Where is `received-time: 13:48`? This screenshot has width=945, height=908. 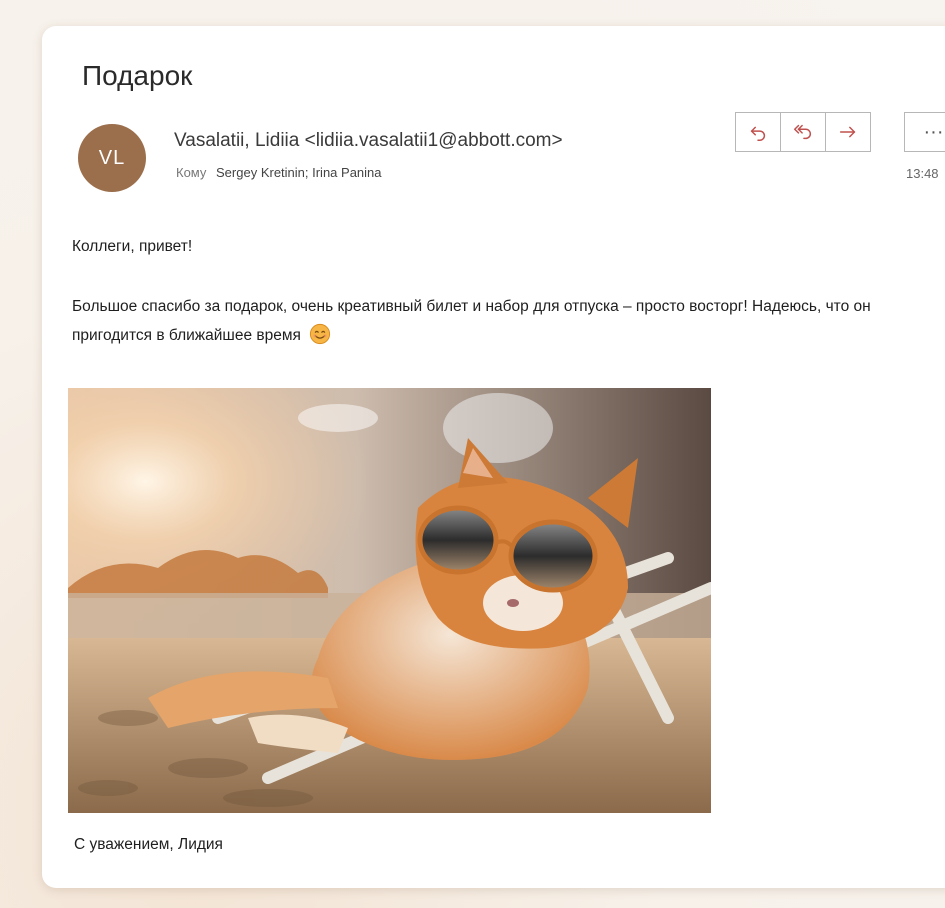
received-time: 13:48 is located at coordinates (922, 173).